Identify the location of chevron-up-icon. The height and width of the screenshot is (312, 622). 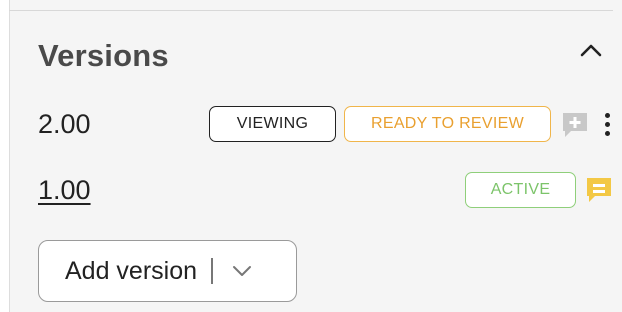
(591, 50).